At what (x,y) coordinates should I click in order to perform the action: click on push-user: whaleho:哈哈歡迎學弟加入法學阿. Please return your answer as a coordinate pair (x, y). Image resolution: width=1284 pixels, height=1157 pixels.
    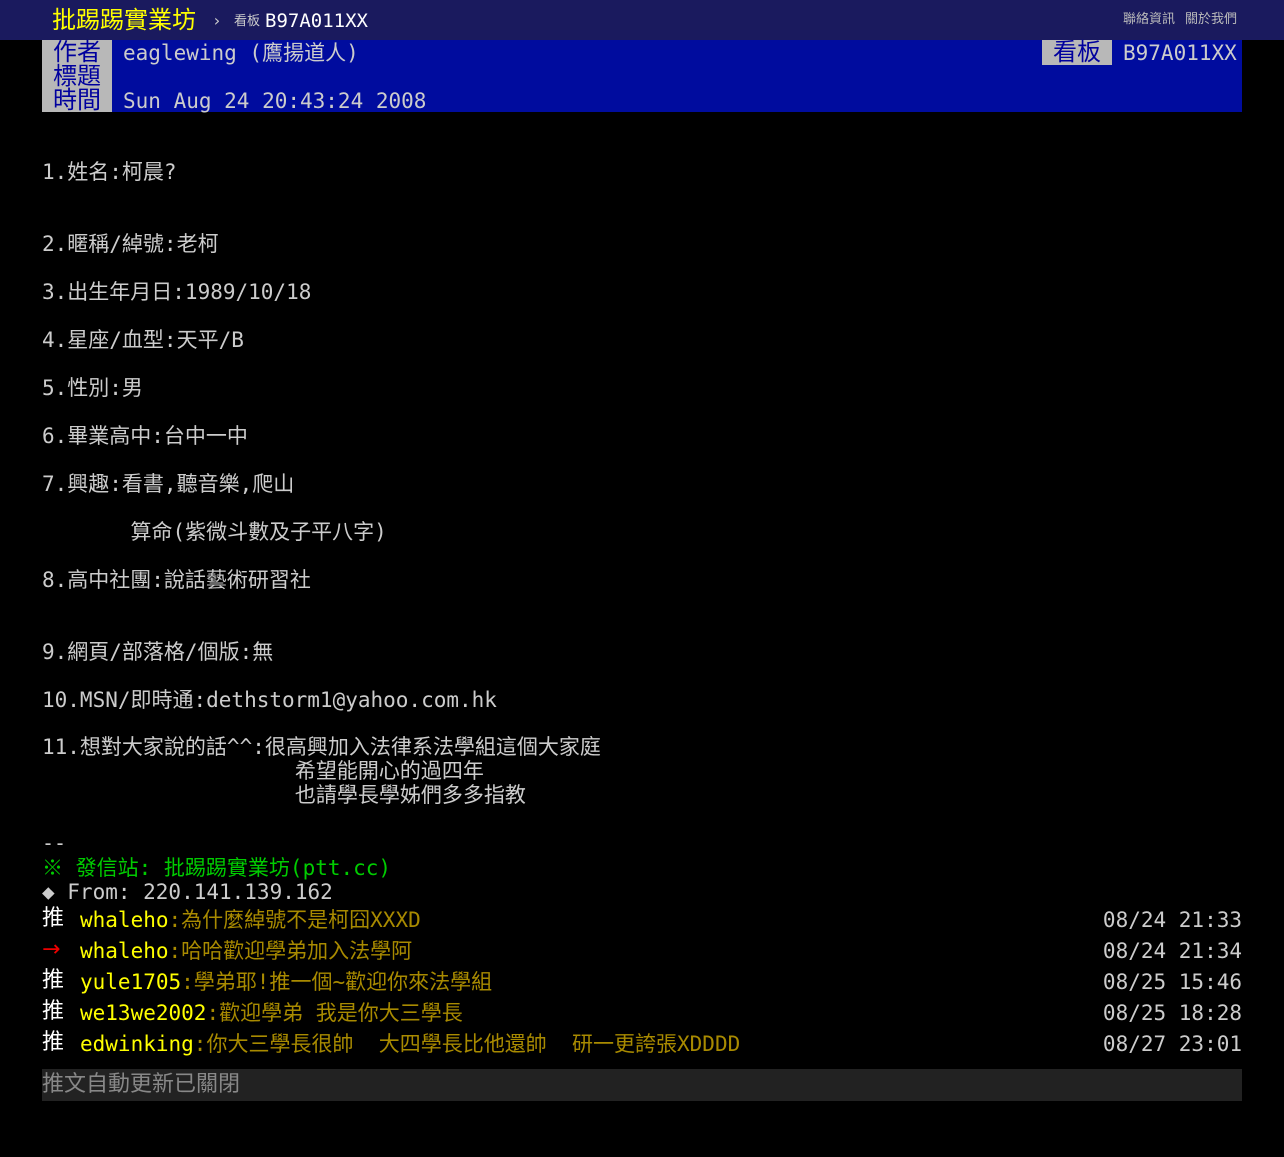
    Looking at the image, I should click on (246, 951).